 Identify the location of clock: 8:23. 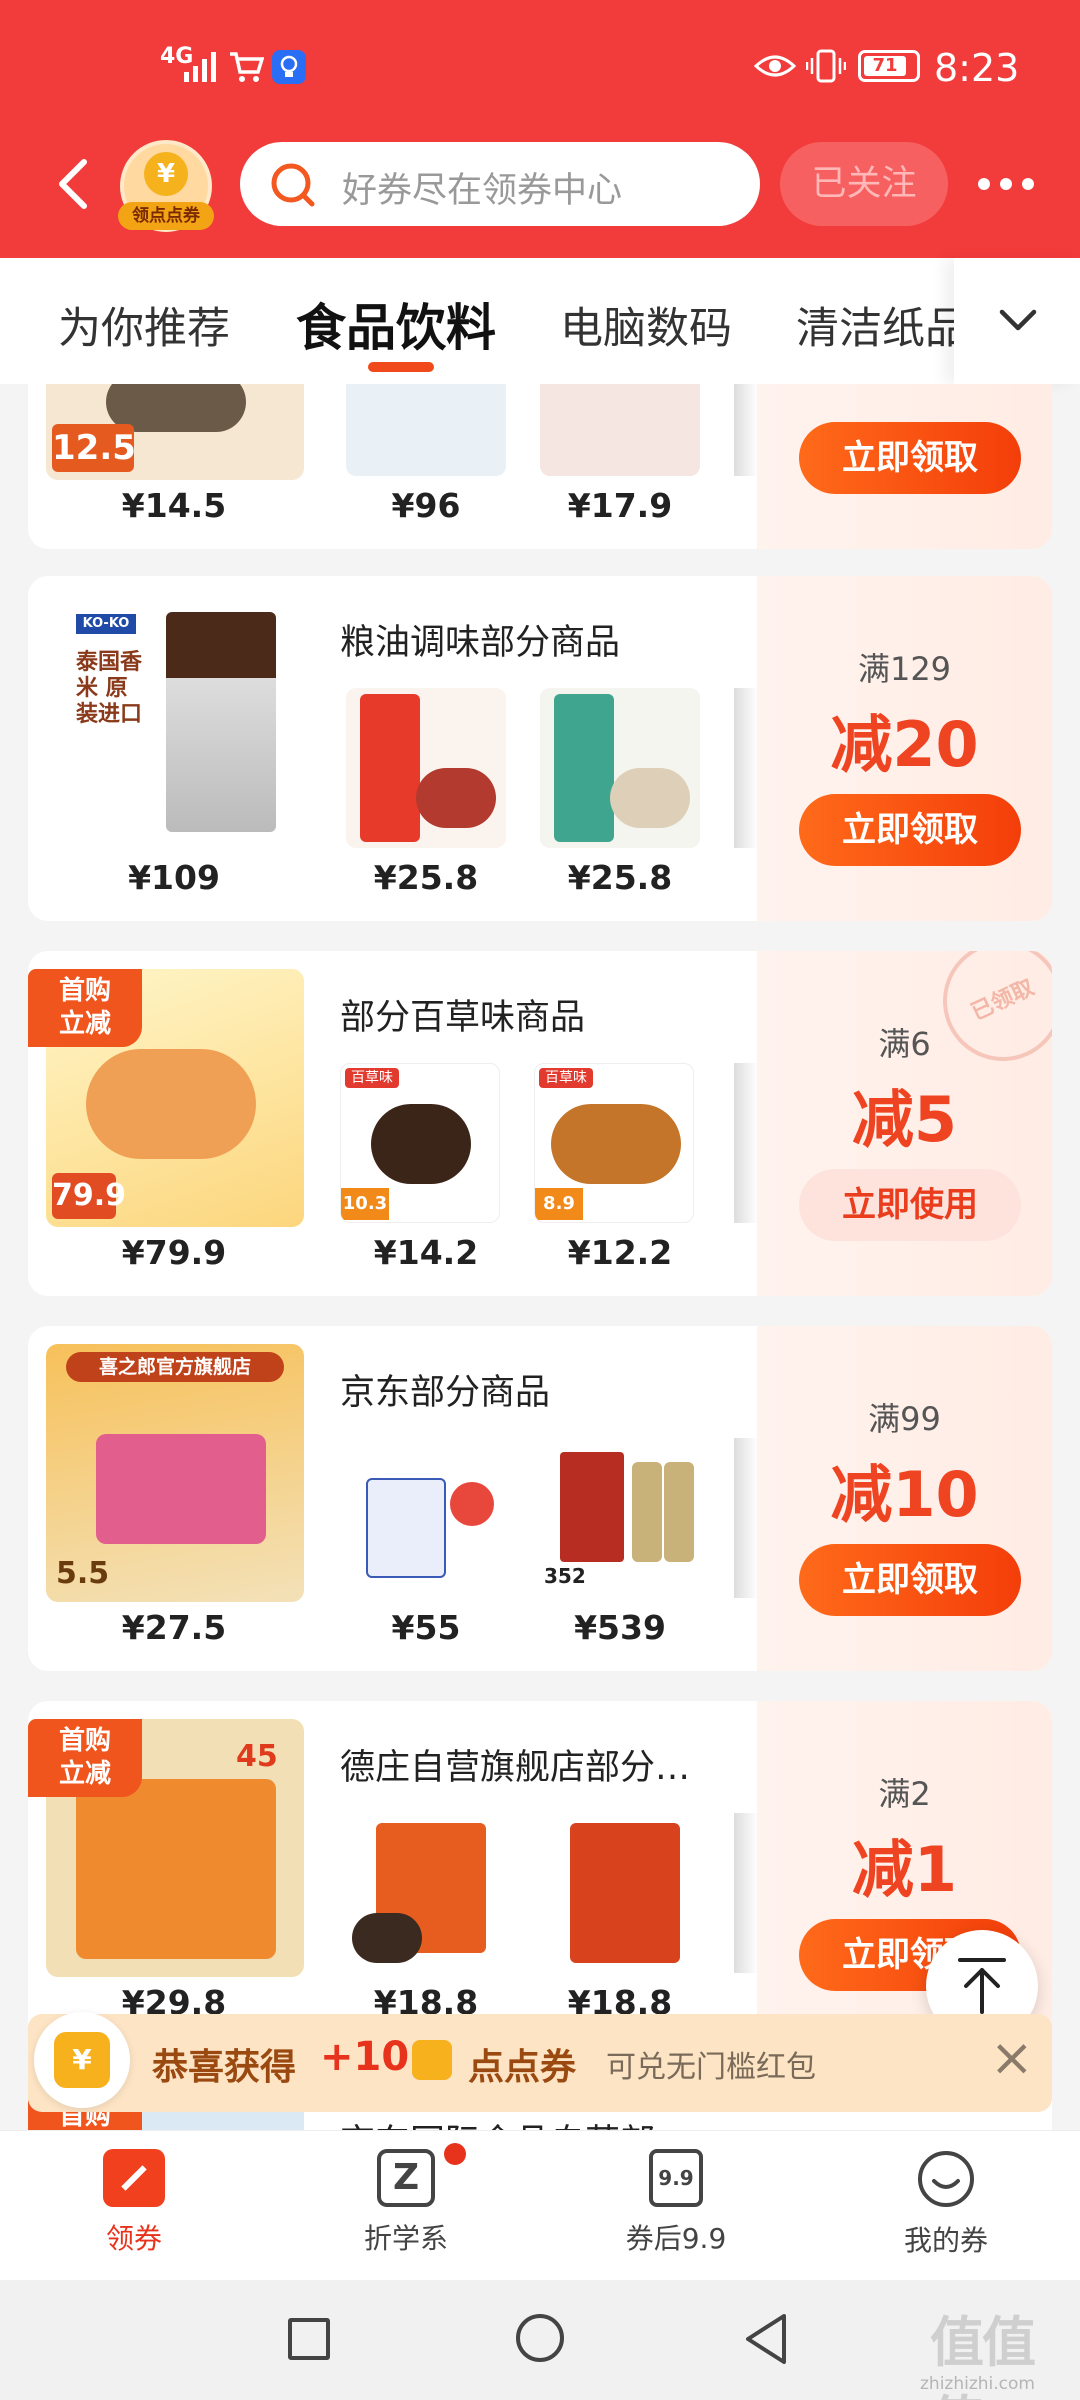
(977, 68).